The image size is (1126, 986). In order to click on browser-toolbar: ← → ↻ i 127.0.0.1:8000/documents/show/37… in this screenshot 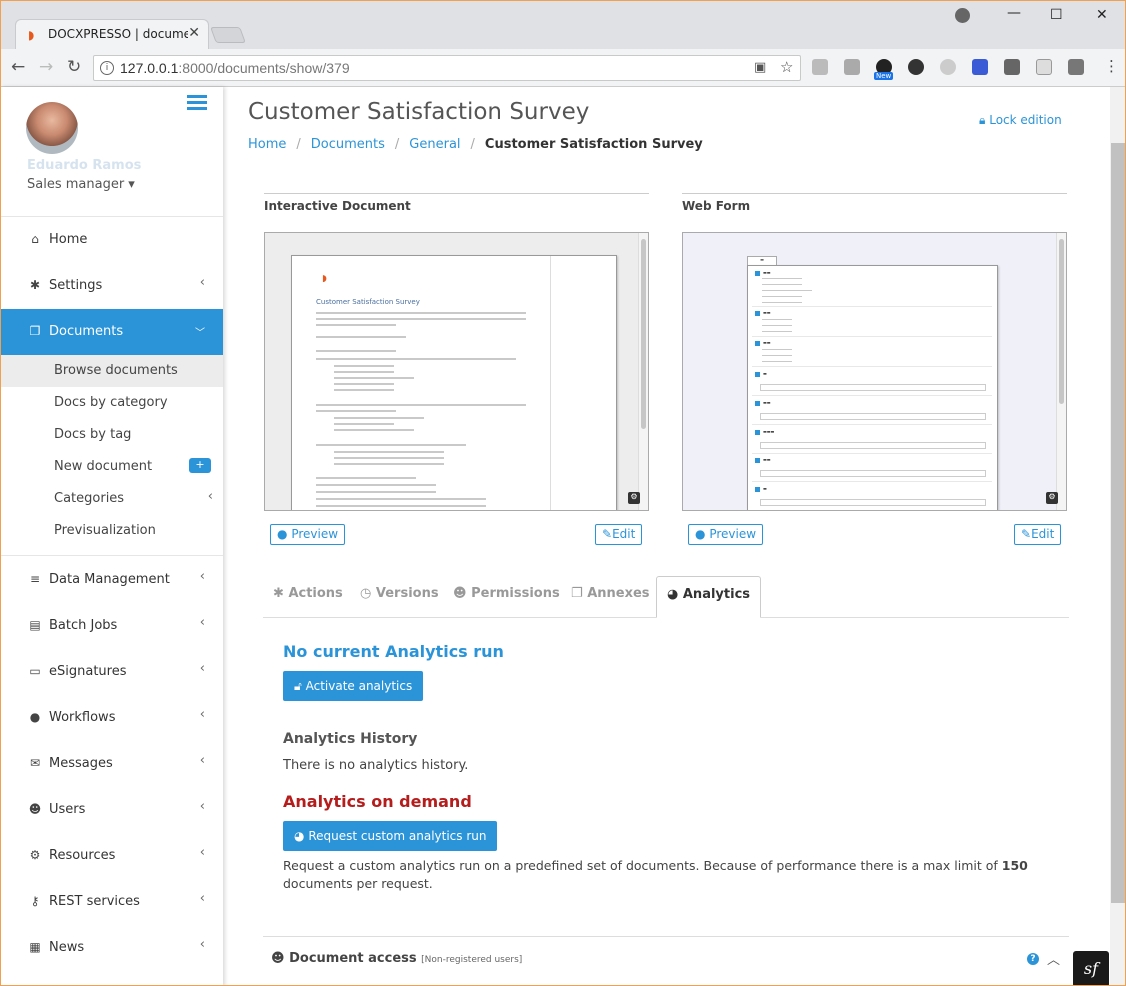, I will do `click(563, 68)`.